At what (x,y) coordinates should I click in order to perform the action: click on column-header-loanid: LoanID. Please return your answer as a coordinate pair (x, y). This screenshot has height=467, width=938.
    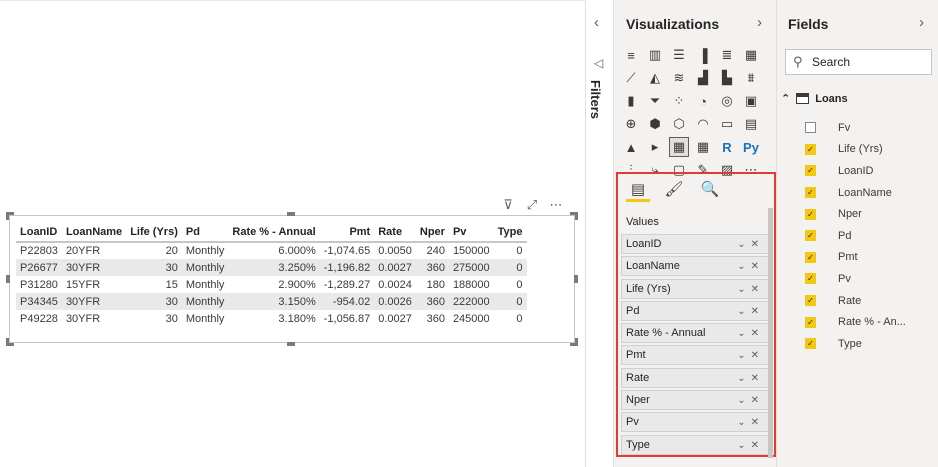
    Looking at the image, I should click on (39, 232).